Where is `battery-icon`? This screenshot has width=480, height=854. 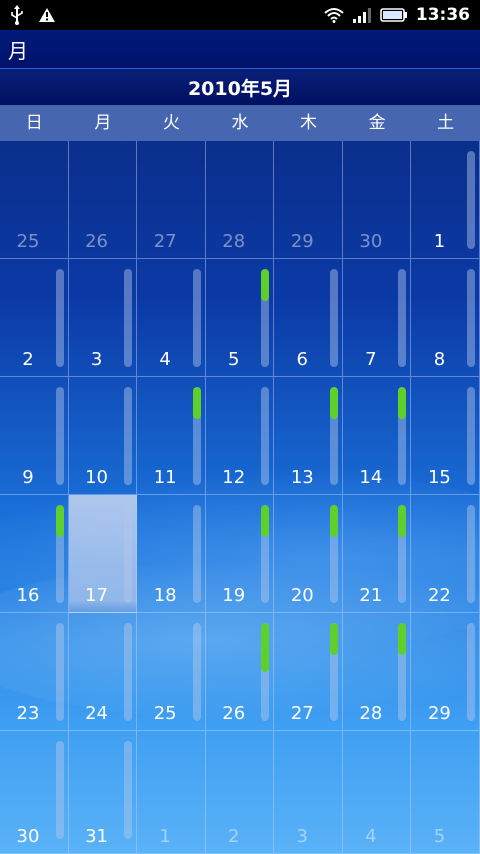
battery-icon is located at coordinates (394, 15).